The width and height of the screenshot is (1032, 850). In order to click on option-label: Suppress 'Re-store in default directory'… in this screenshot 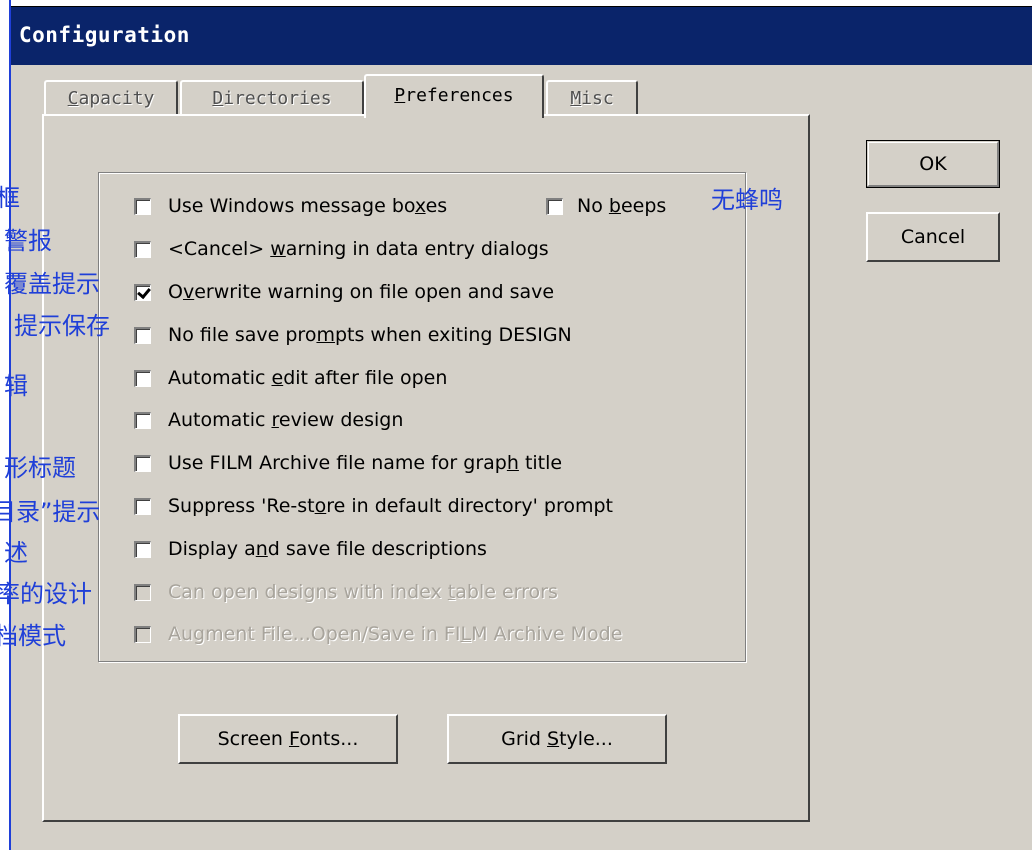, I will do `click(390, 506)`.